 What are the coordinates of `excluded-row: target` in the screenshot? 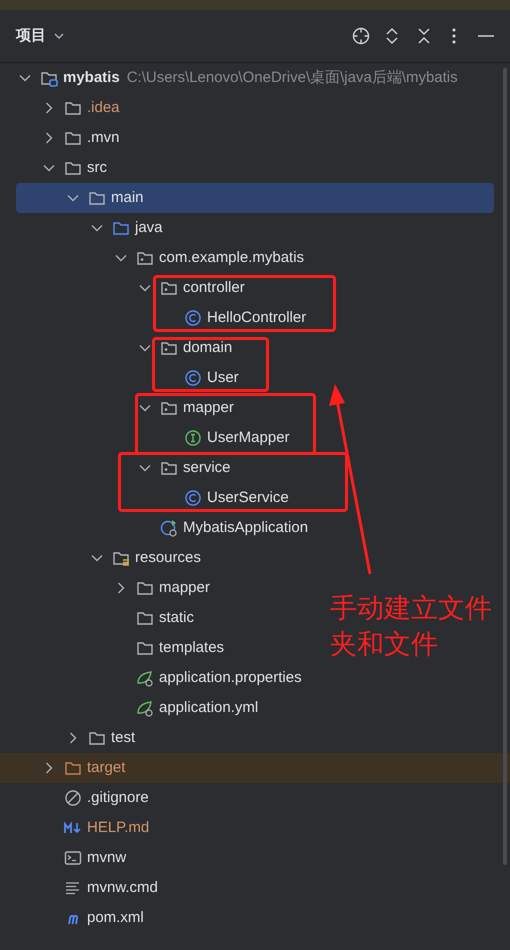 It's located at (255, 768).